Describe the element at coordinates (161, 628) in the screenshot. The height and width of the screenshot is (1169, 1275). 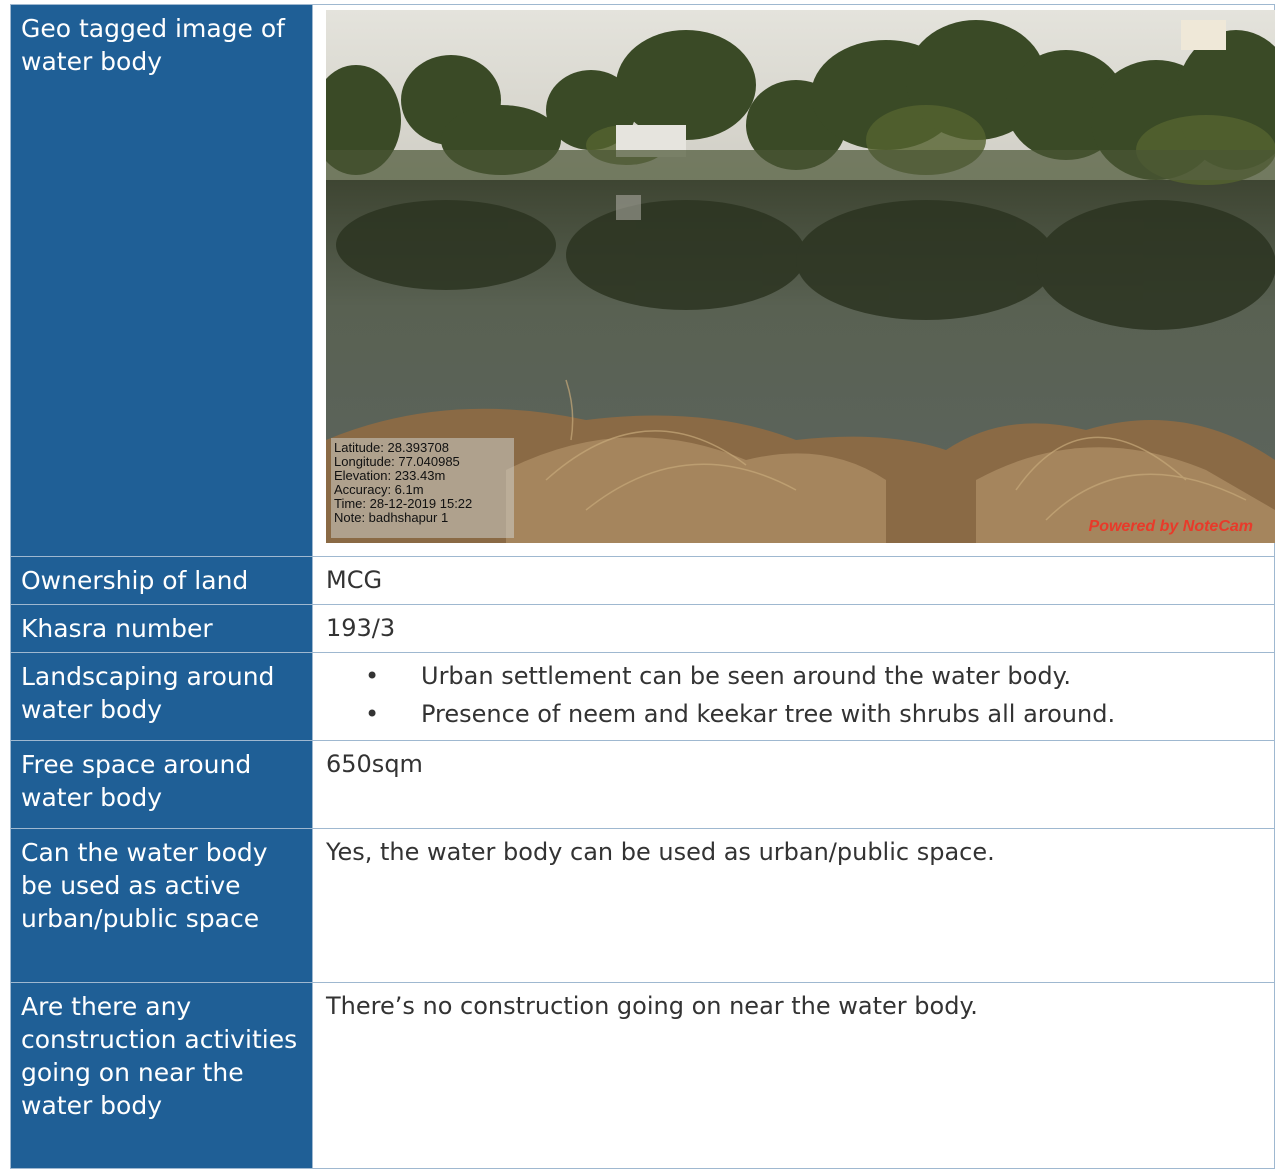
I see `row-label-khasra: Khasra number` at that location.